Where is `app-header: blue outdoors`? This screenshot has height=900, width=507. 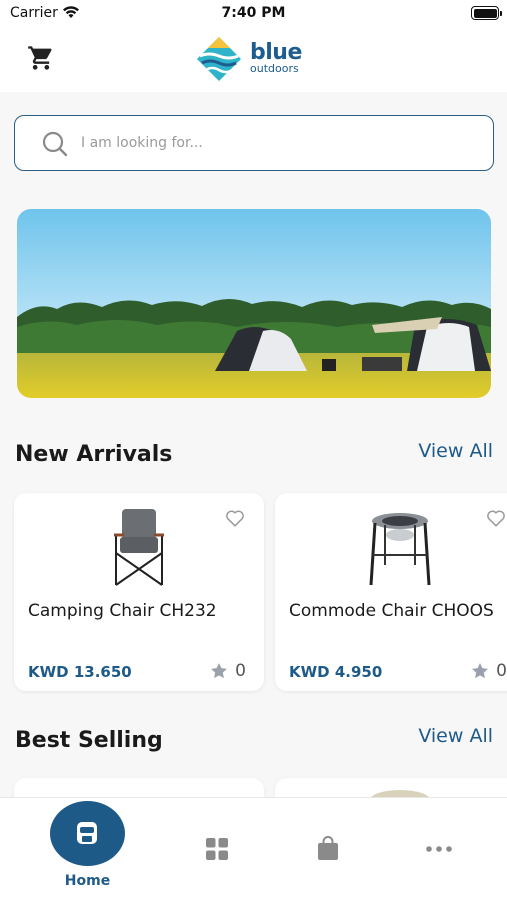 app-header: blue outdoors is located at coordinates (253, 61).